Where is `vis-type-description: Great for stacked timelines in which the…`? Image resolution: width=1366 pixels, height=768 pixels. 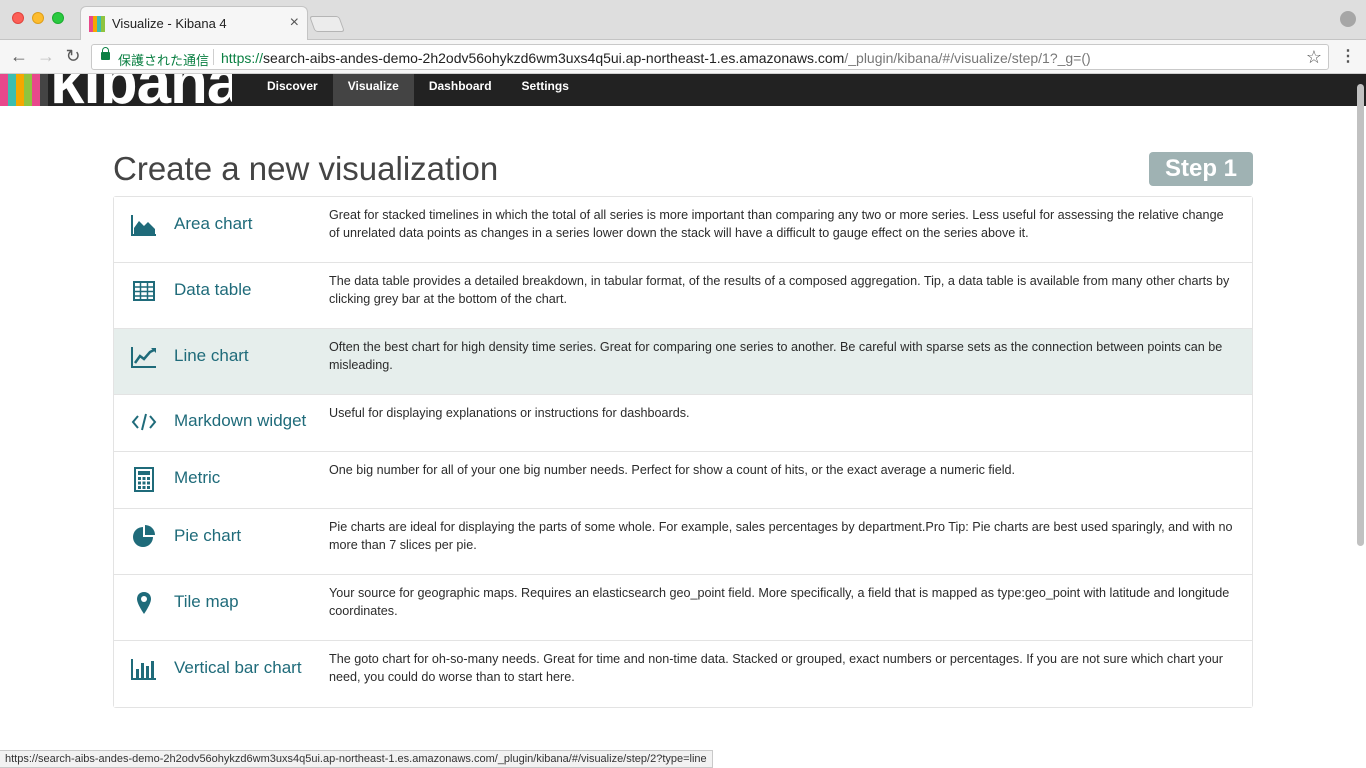 vis-type-description: Great for stacked timelines in which the… is located at coordinates (776, 224).